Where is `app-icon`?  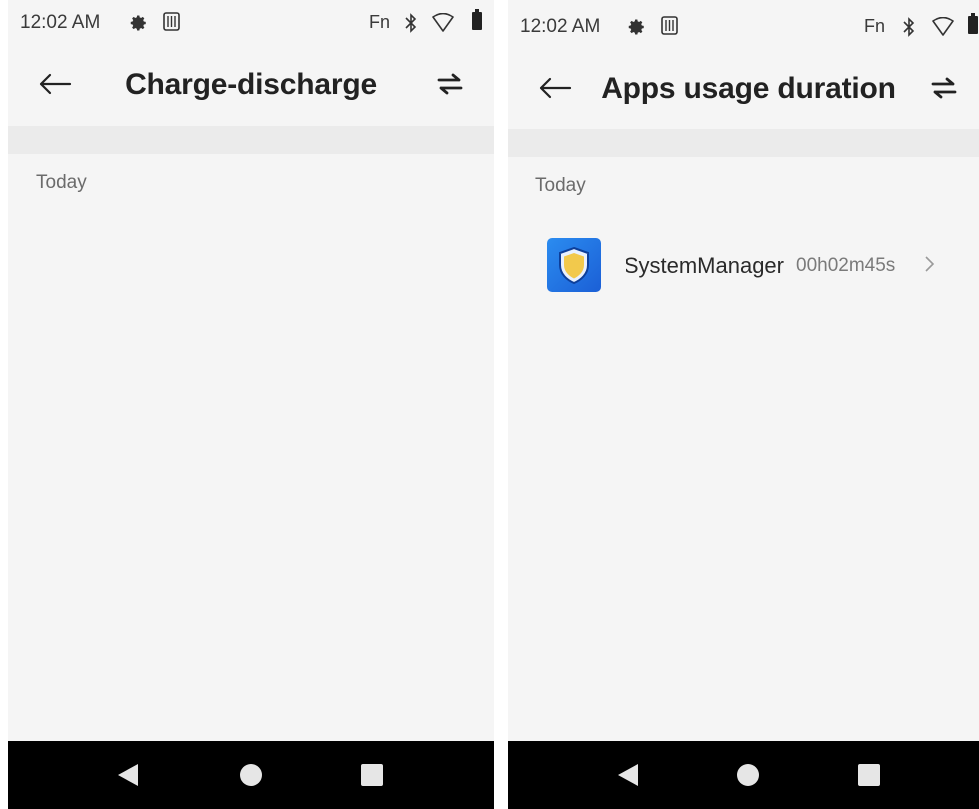
app-icon is located at coordinates (574, 265).